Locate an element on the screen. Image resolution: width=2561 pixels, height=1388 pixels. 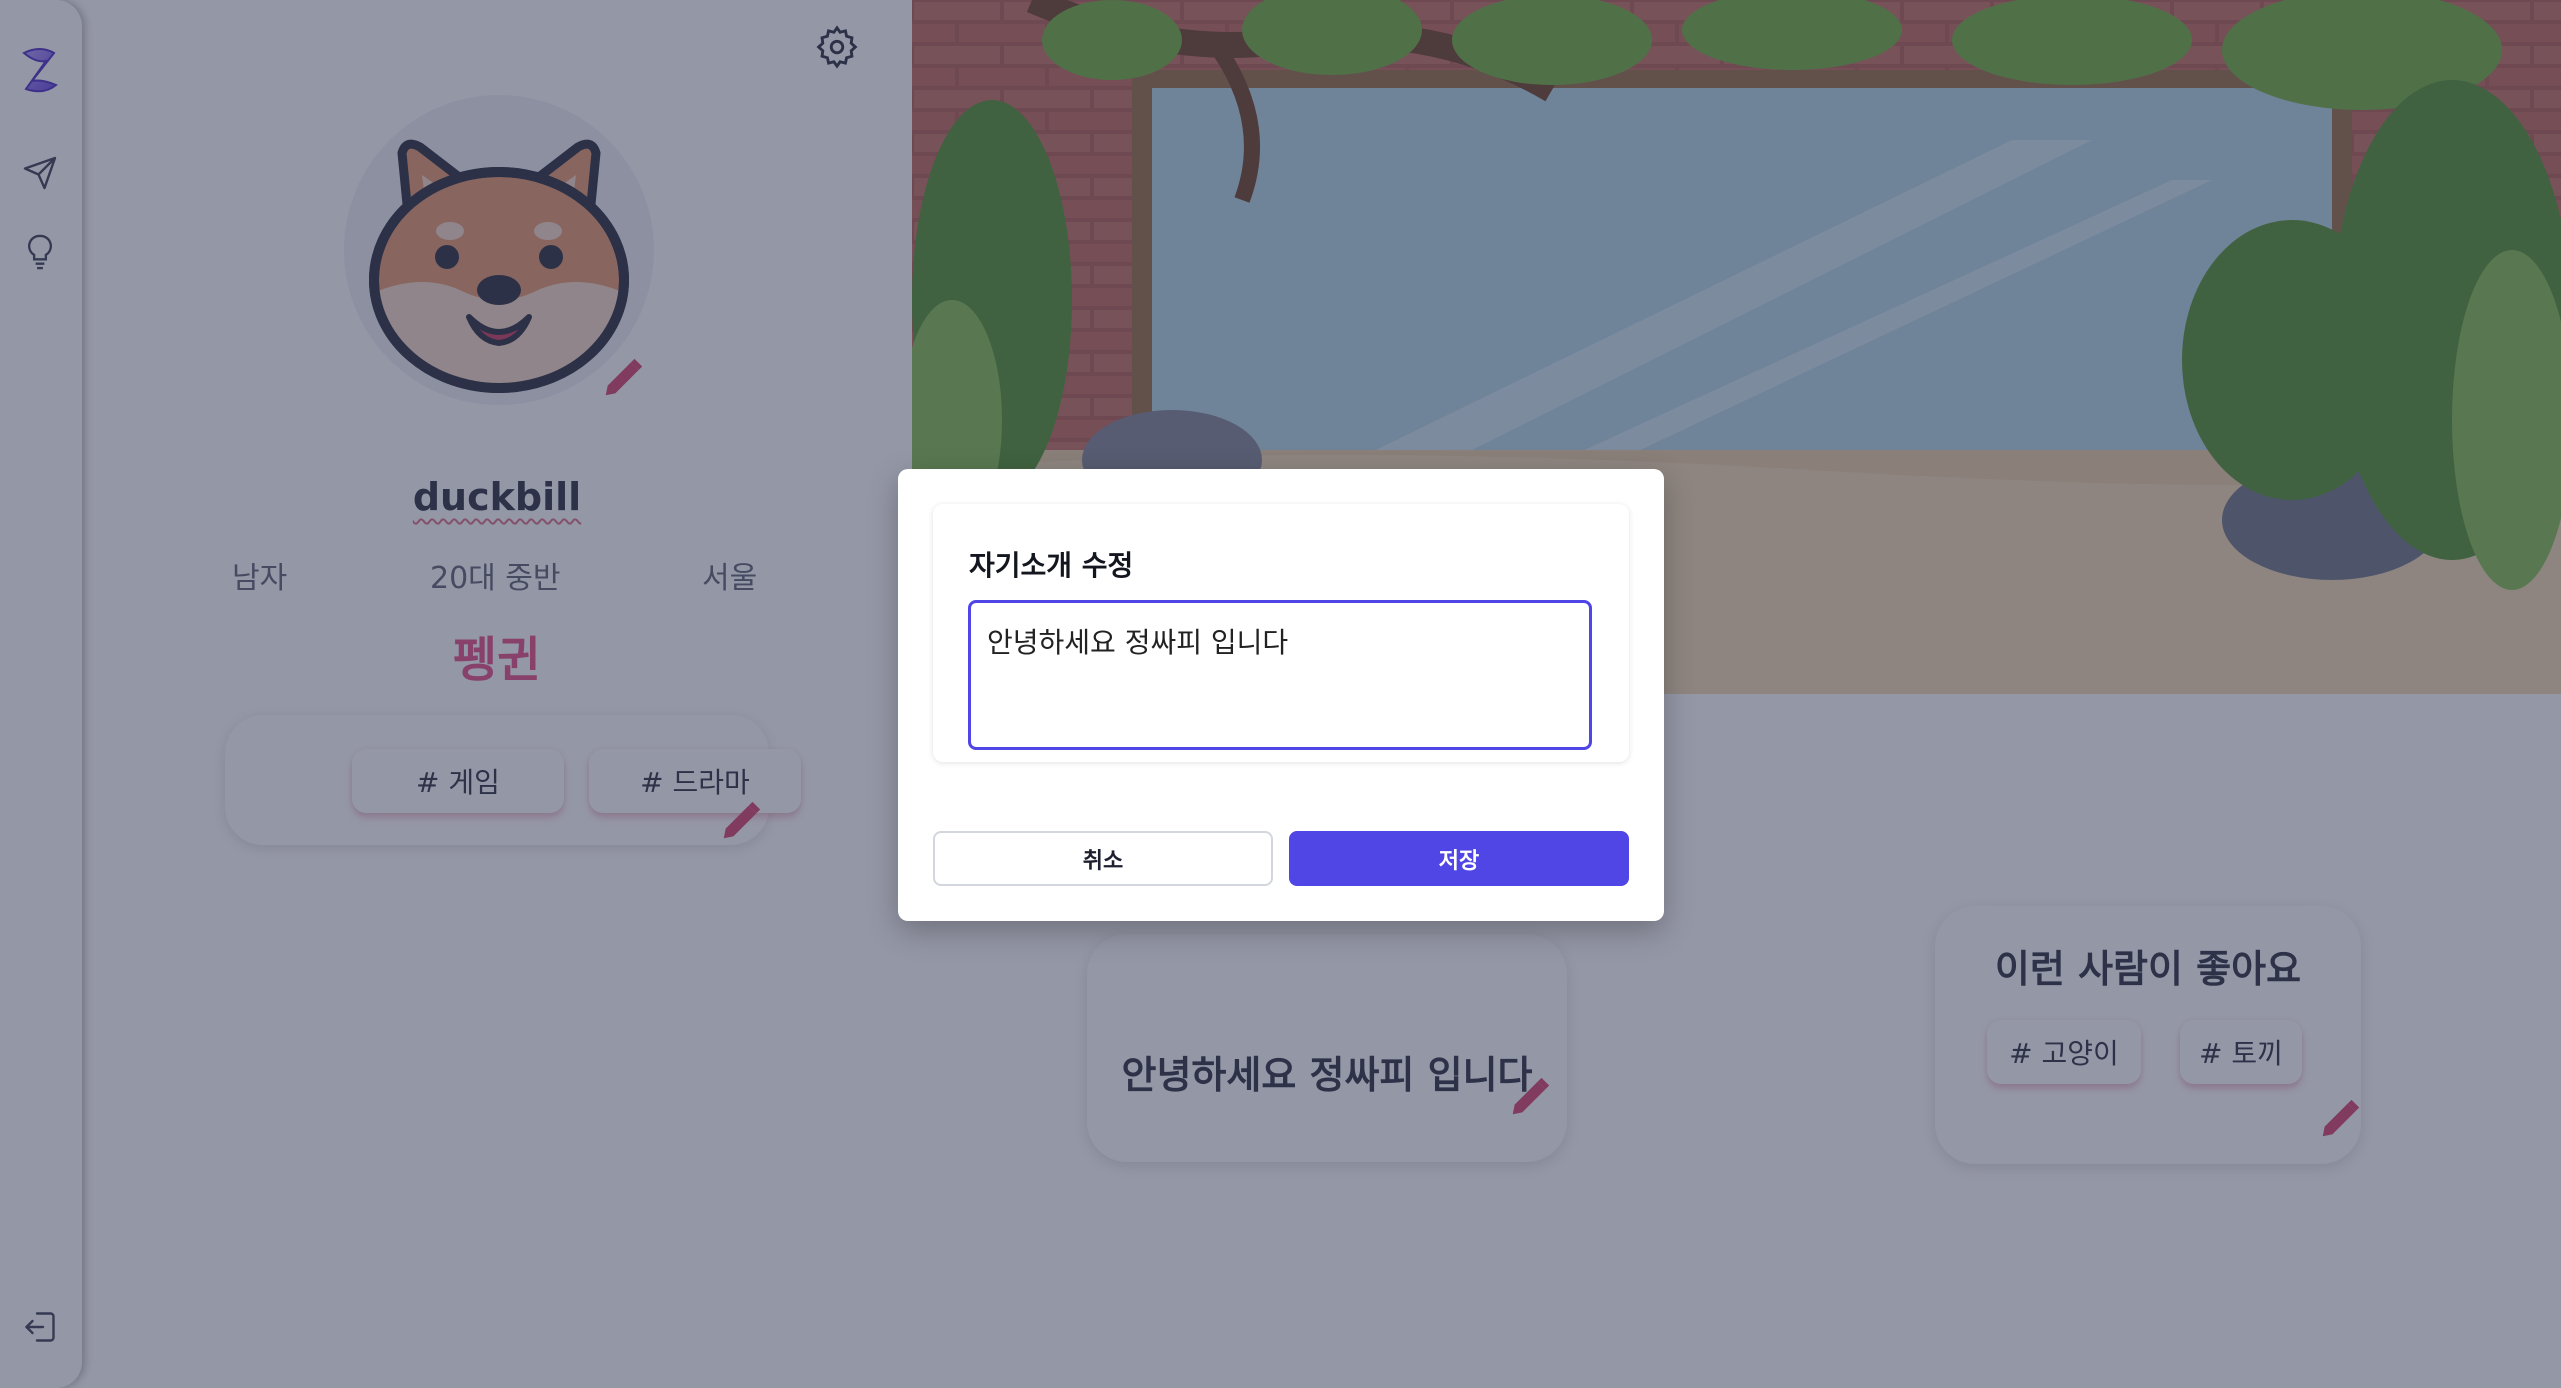
intro-textarea: 안녕하세요 정싸피 입니다 is located at coordinates (1280, 675).